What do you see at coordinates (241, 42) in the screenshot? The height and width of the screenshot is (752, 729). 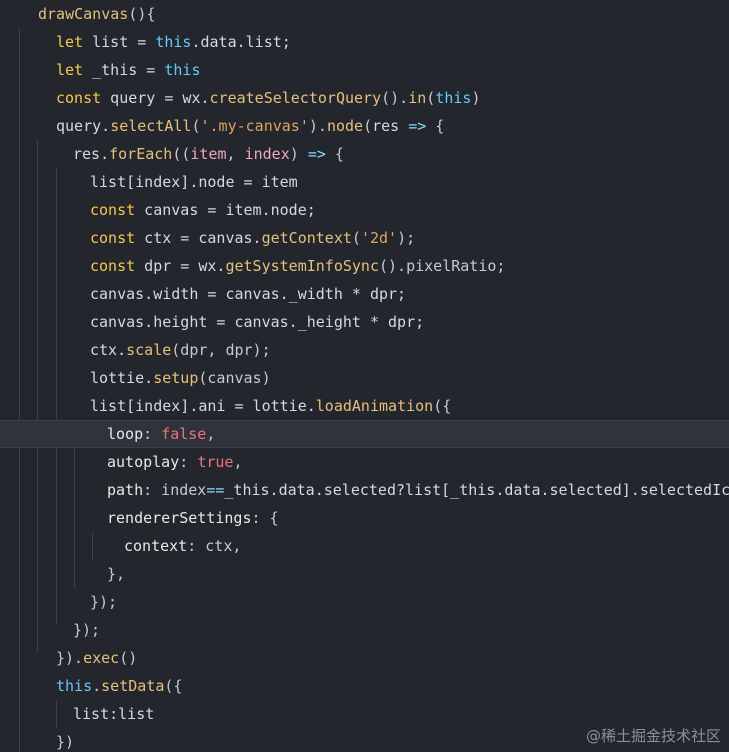 I see `code-token: .data.list;` at bounding box center [241, 42].